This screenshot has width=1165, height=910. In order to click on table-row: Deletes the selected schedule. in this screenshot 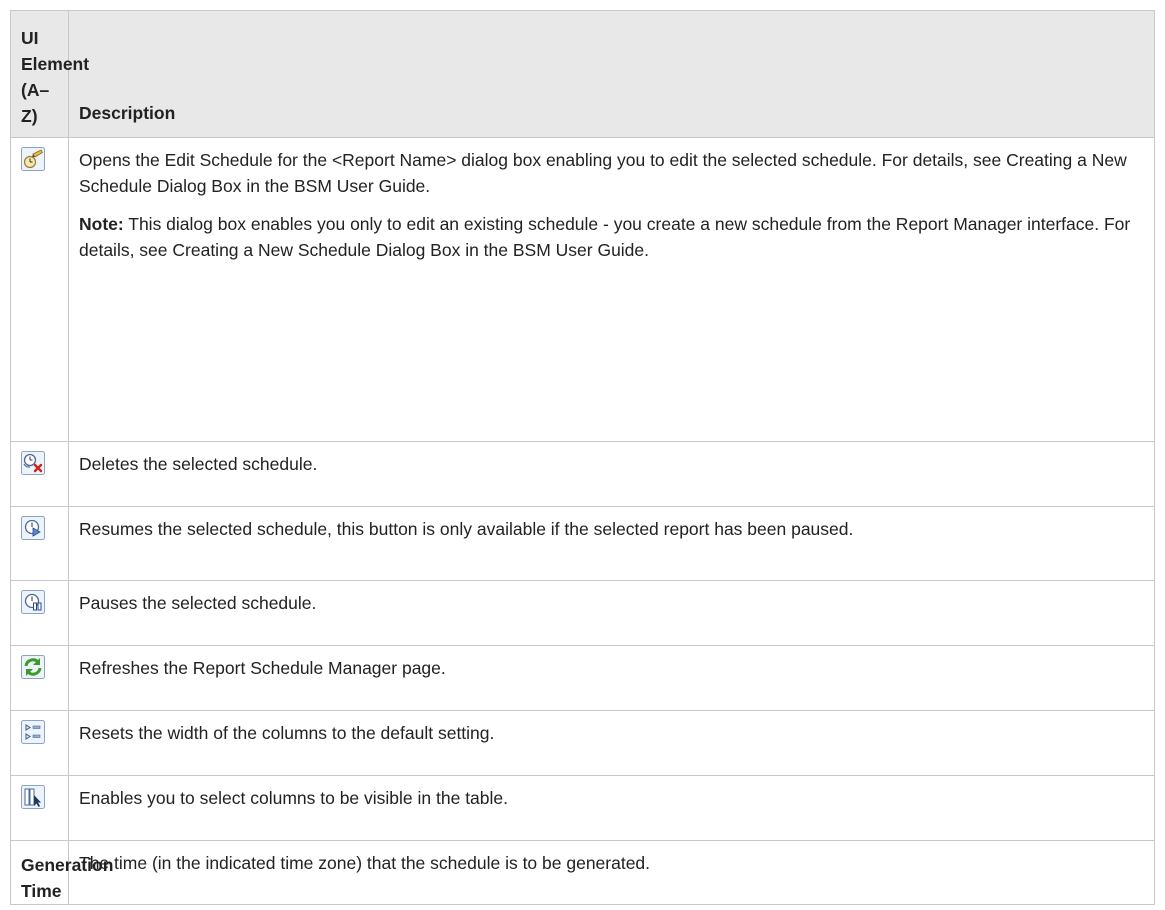, I will do `click(582, 474)`.